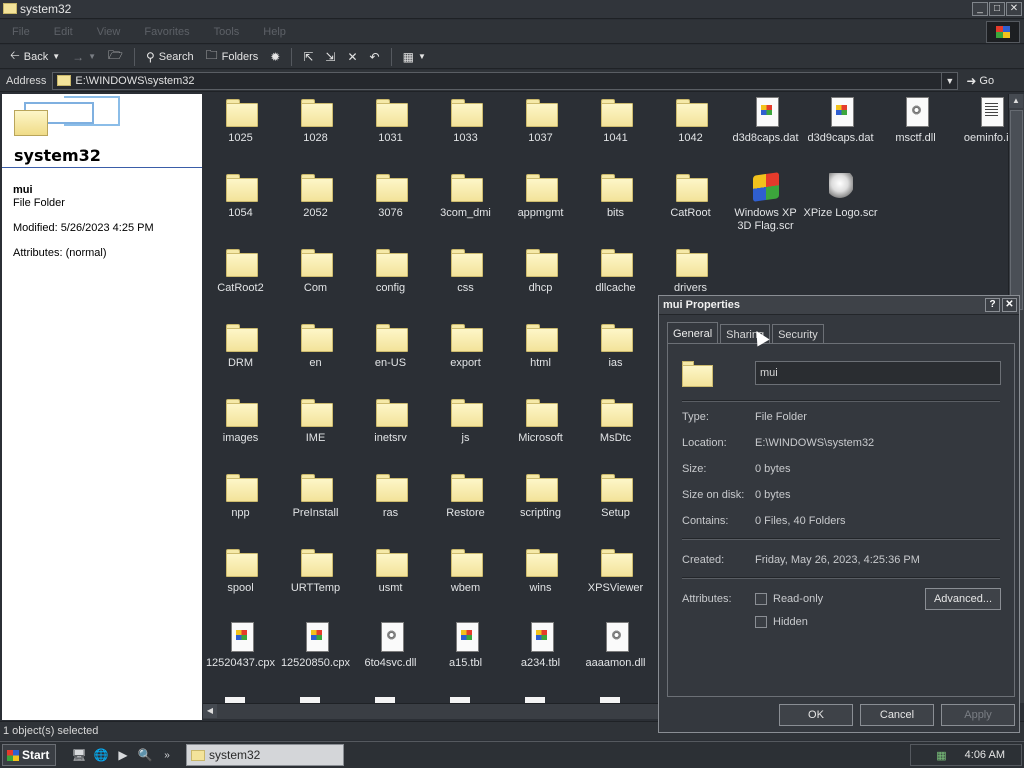 This screenshot has width=1024, height=768. I want to click on forward-button: → ▼, so click(84, 57).